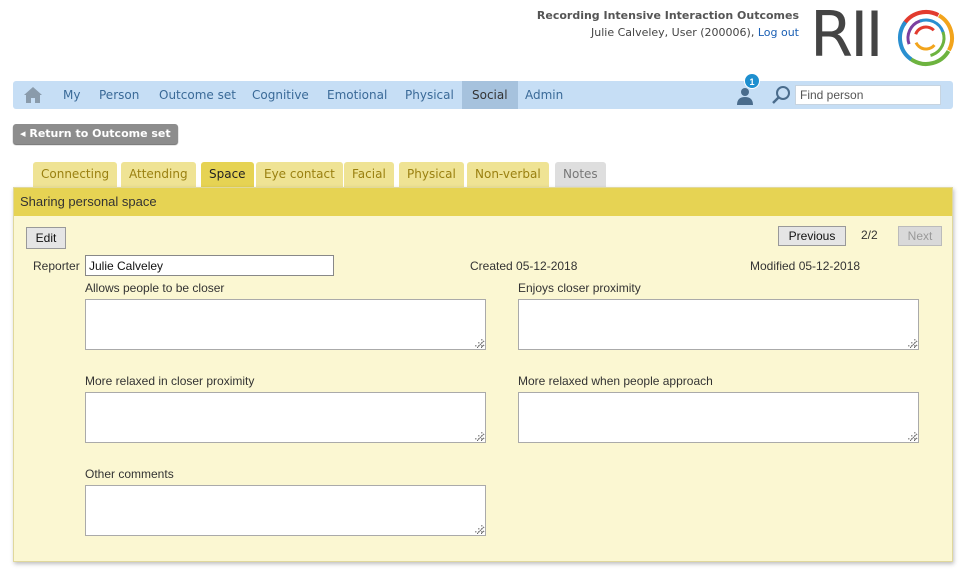 Image resolution: width=967 pixels, height=578 pixels. Describe the element at coordinates (299, 174) in the screenshot. I see `tab-eye-contact: Eye contact` at that location.